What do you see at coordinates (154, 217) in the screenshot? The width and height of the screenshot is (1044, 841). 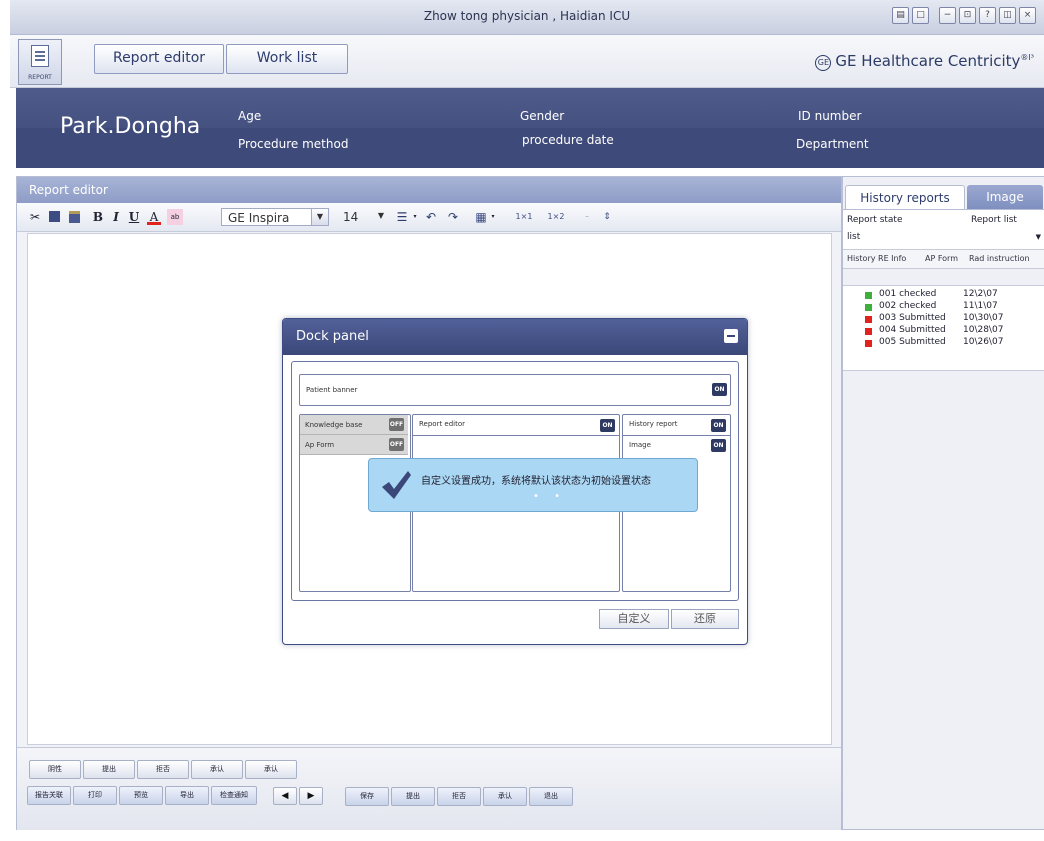 I see `font-color-button: A` at bounding box center [154, 217].